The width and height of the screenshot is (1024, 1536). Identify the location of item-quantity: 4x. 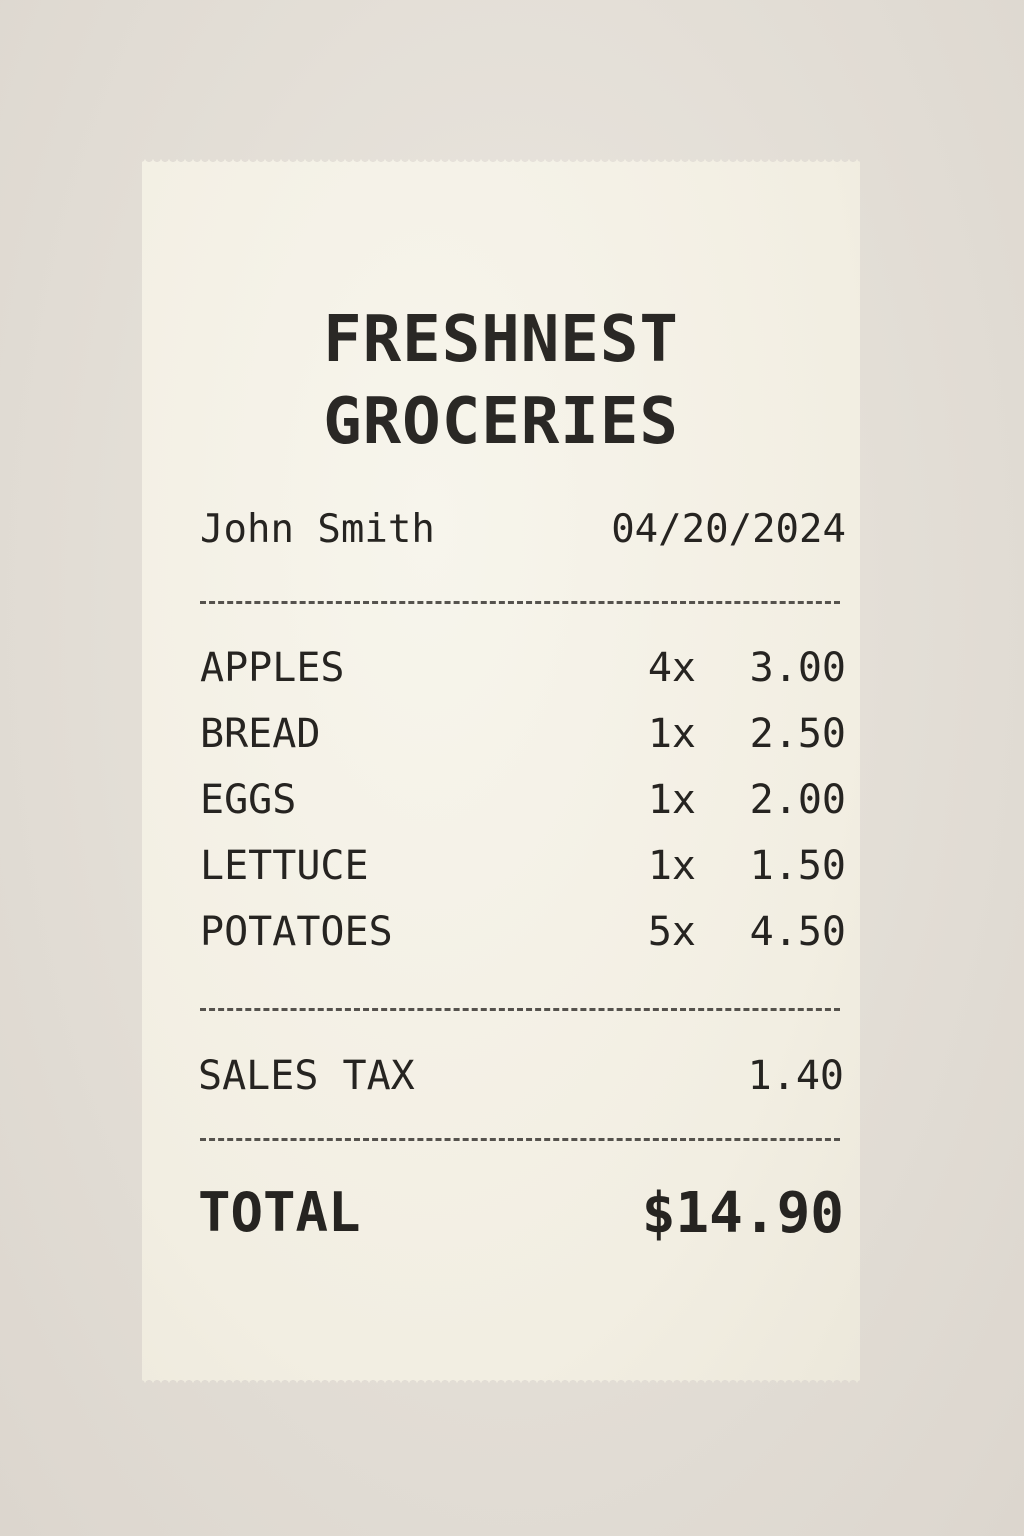
(671, 668).